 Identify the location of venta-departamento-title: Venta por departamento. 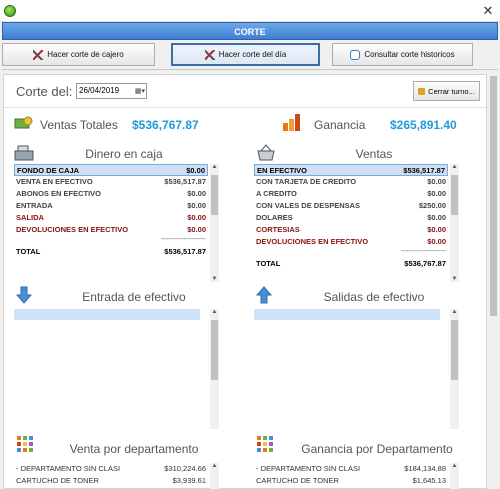
(134, 449).